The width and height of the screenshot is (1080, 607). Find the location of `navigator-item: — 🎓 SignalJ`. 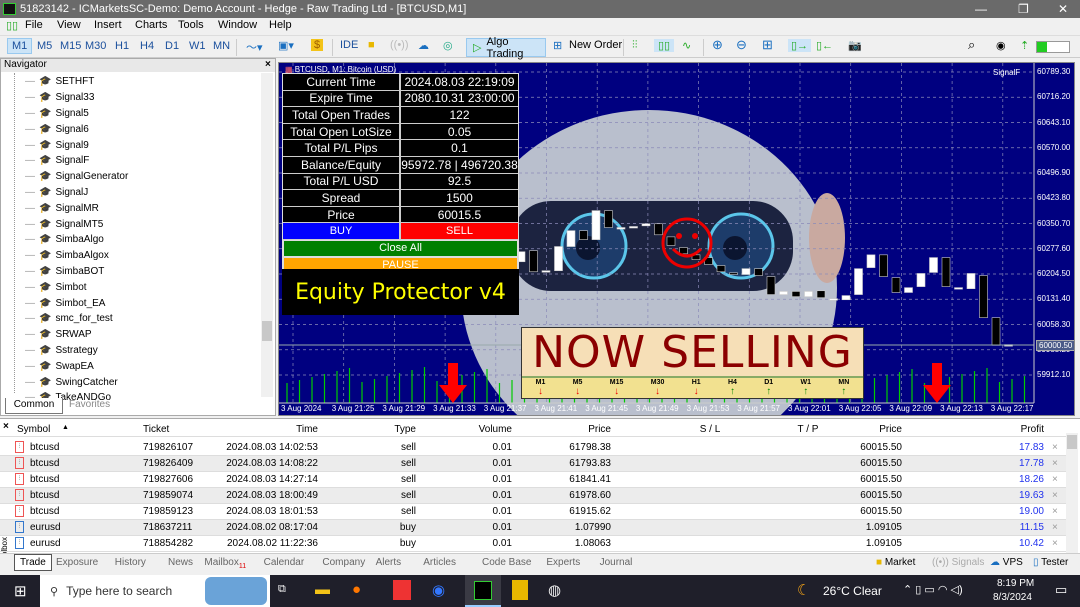

navigator-item: — 🎓 SignalJ is located at coordinates (56, 193).